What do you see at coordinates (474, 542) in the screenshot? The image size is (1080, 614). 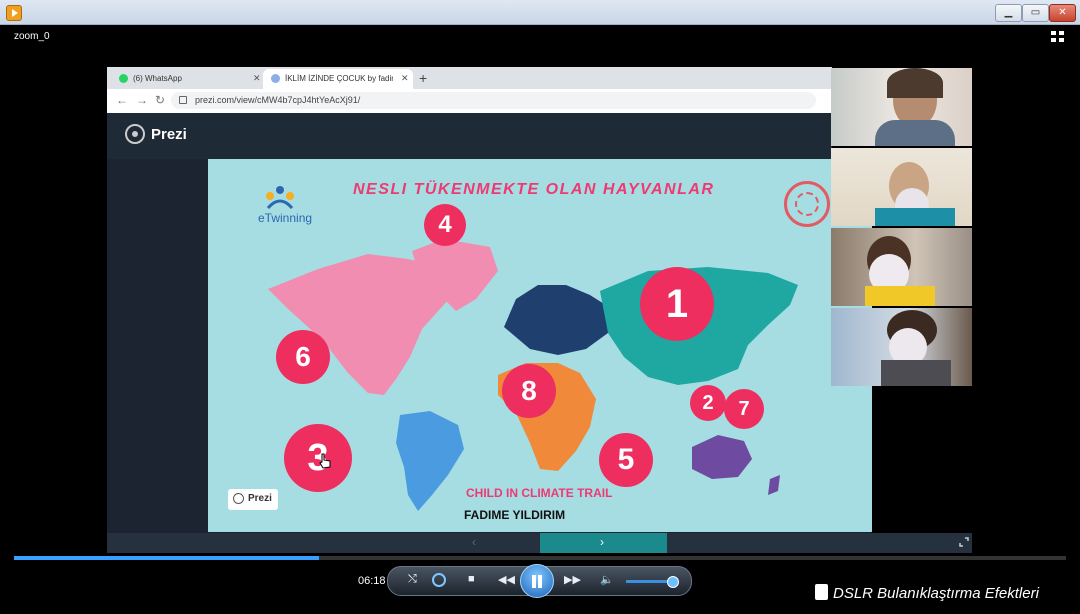 I see `previous-slide-icon: ‹` at bounding box center [474, 542].